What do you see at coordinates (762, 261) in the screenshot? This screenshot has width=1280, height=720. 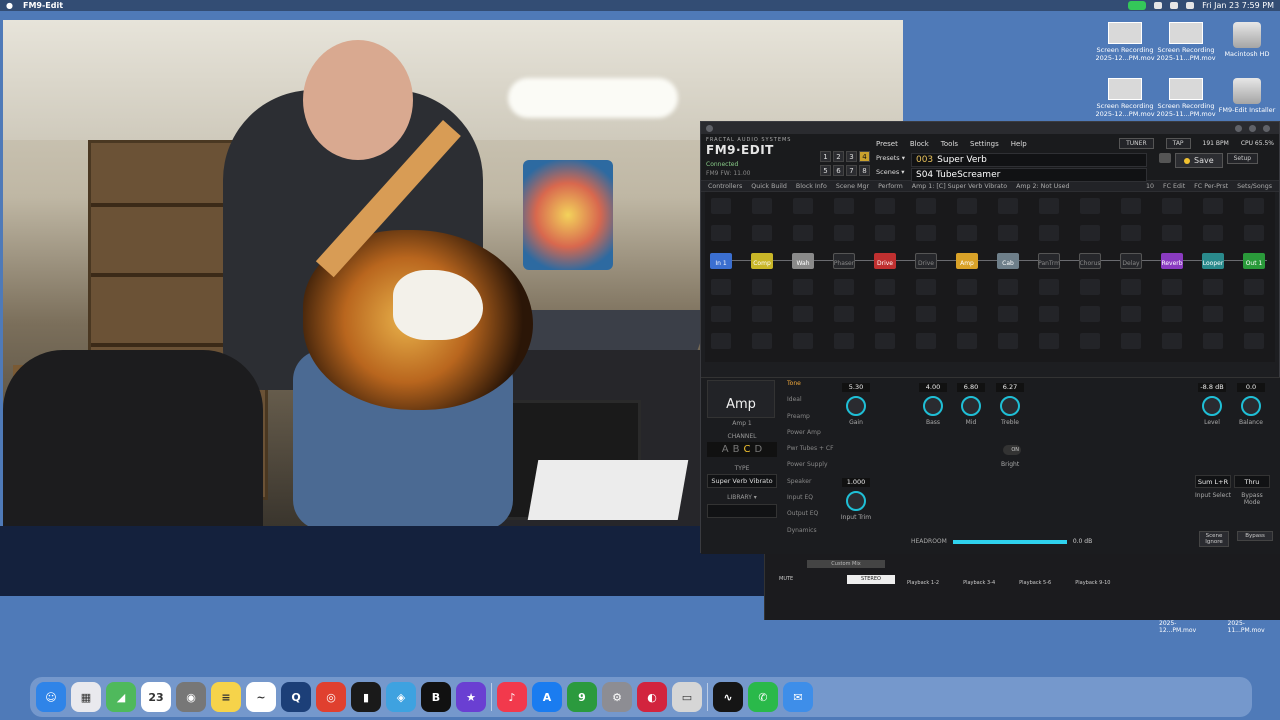 I see `block-comp: Comp` at bounding box center [762, 261].